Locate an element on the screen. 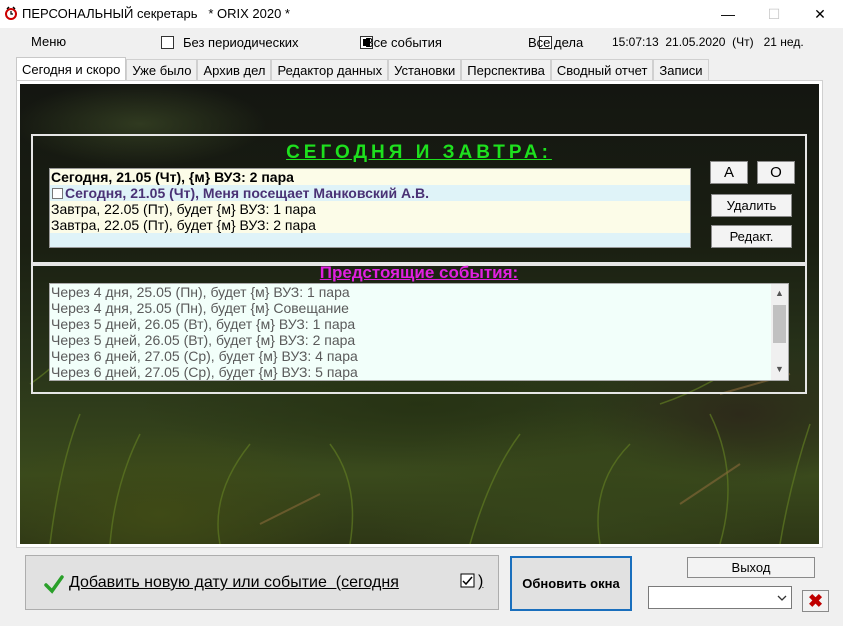 The image size is (843, 626). row-checkbox is located at coordinates (57, 193).